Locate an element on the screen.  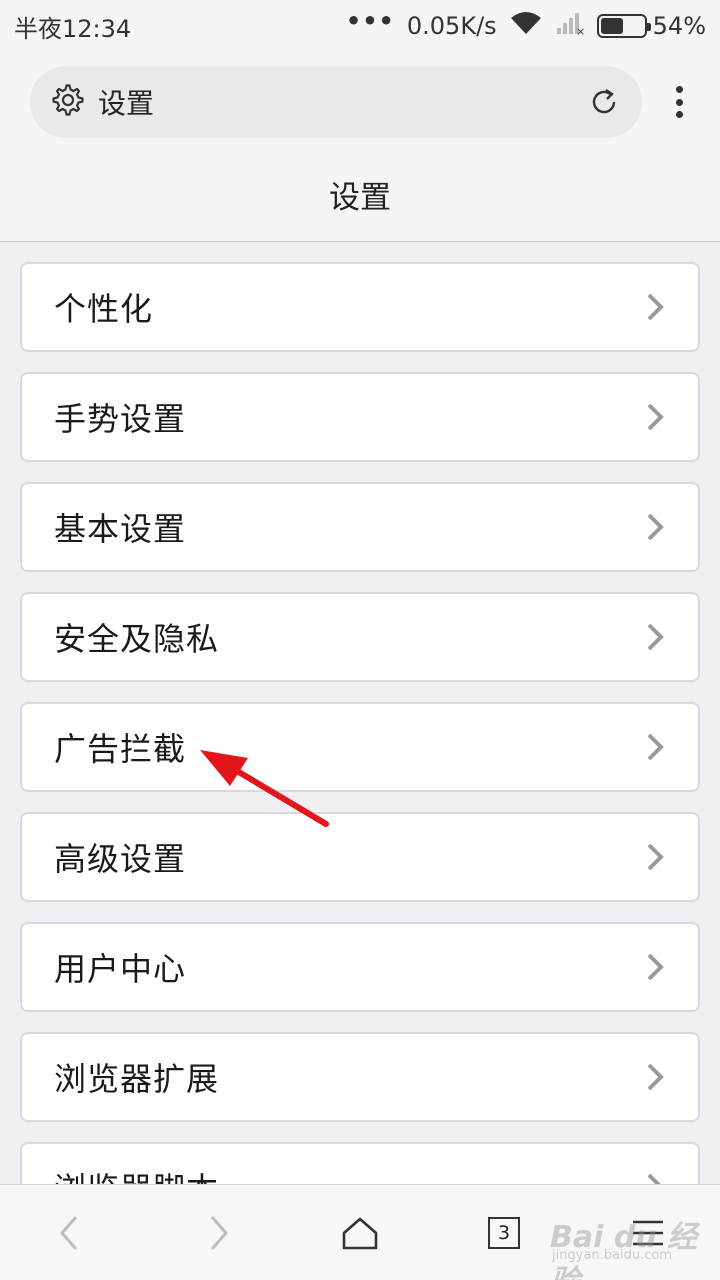
status-indicators: ••• 0.05K/s × 54% is located at coordinates (525, 24).